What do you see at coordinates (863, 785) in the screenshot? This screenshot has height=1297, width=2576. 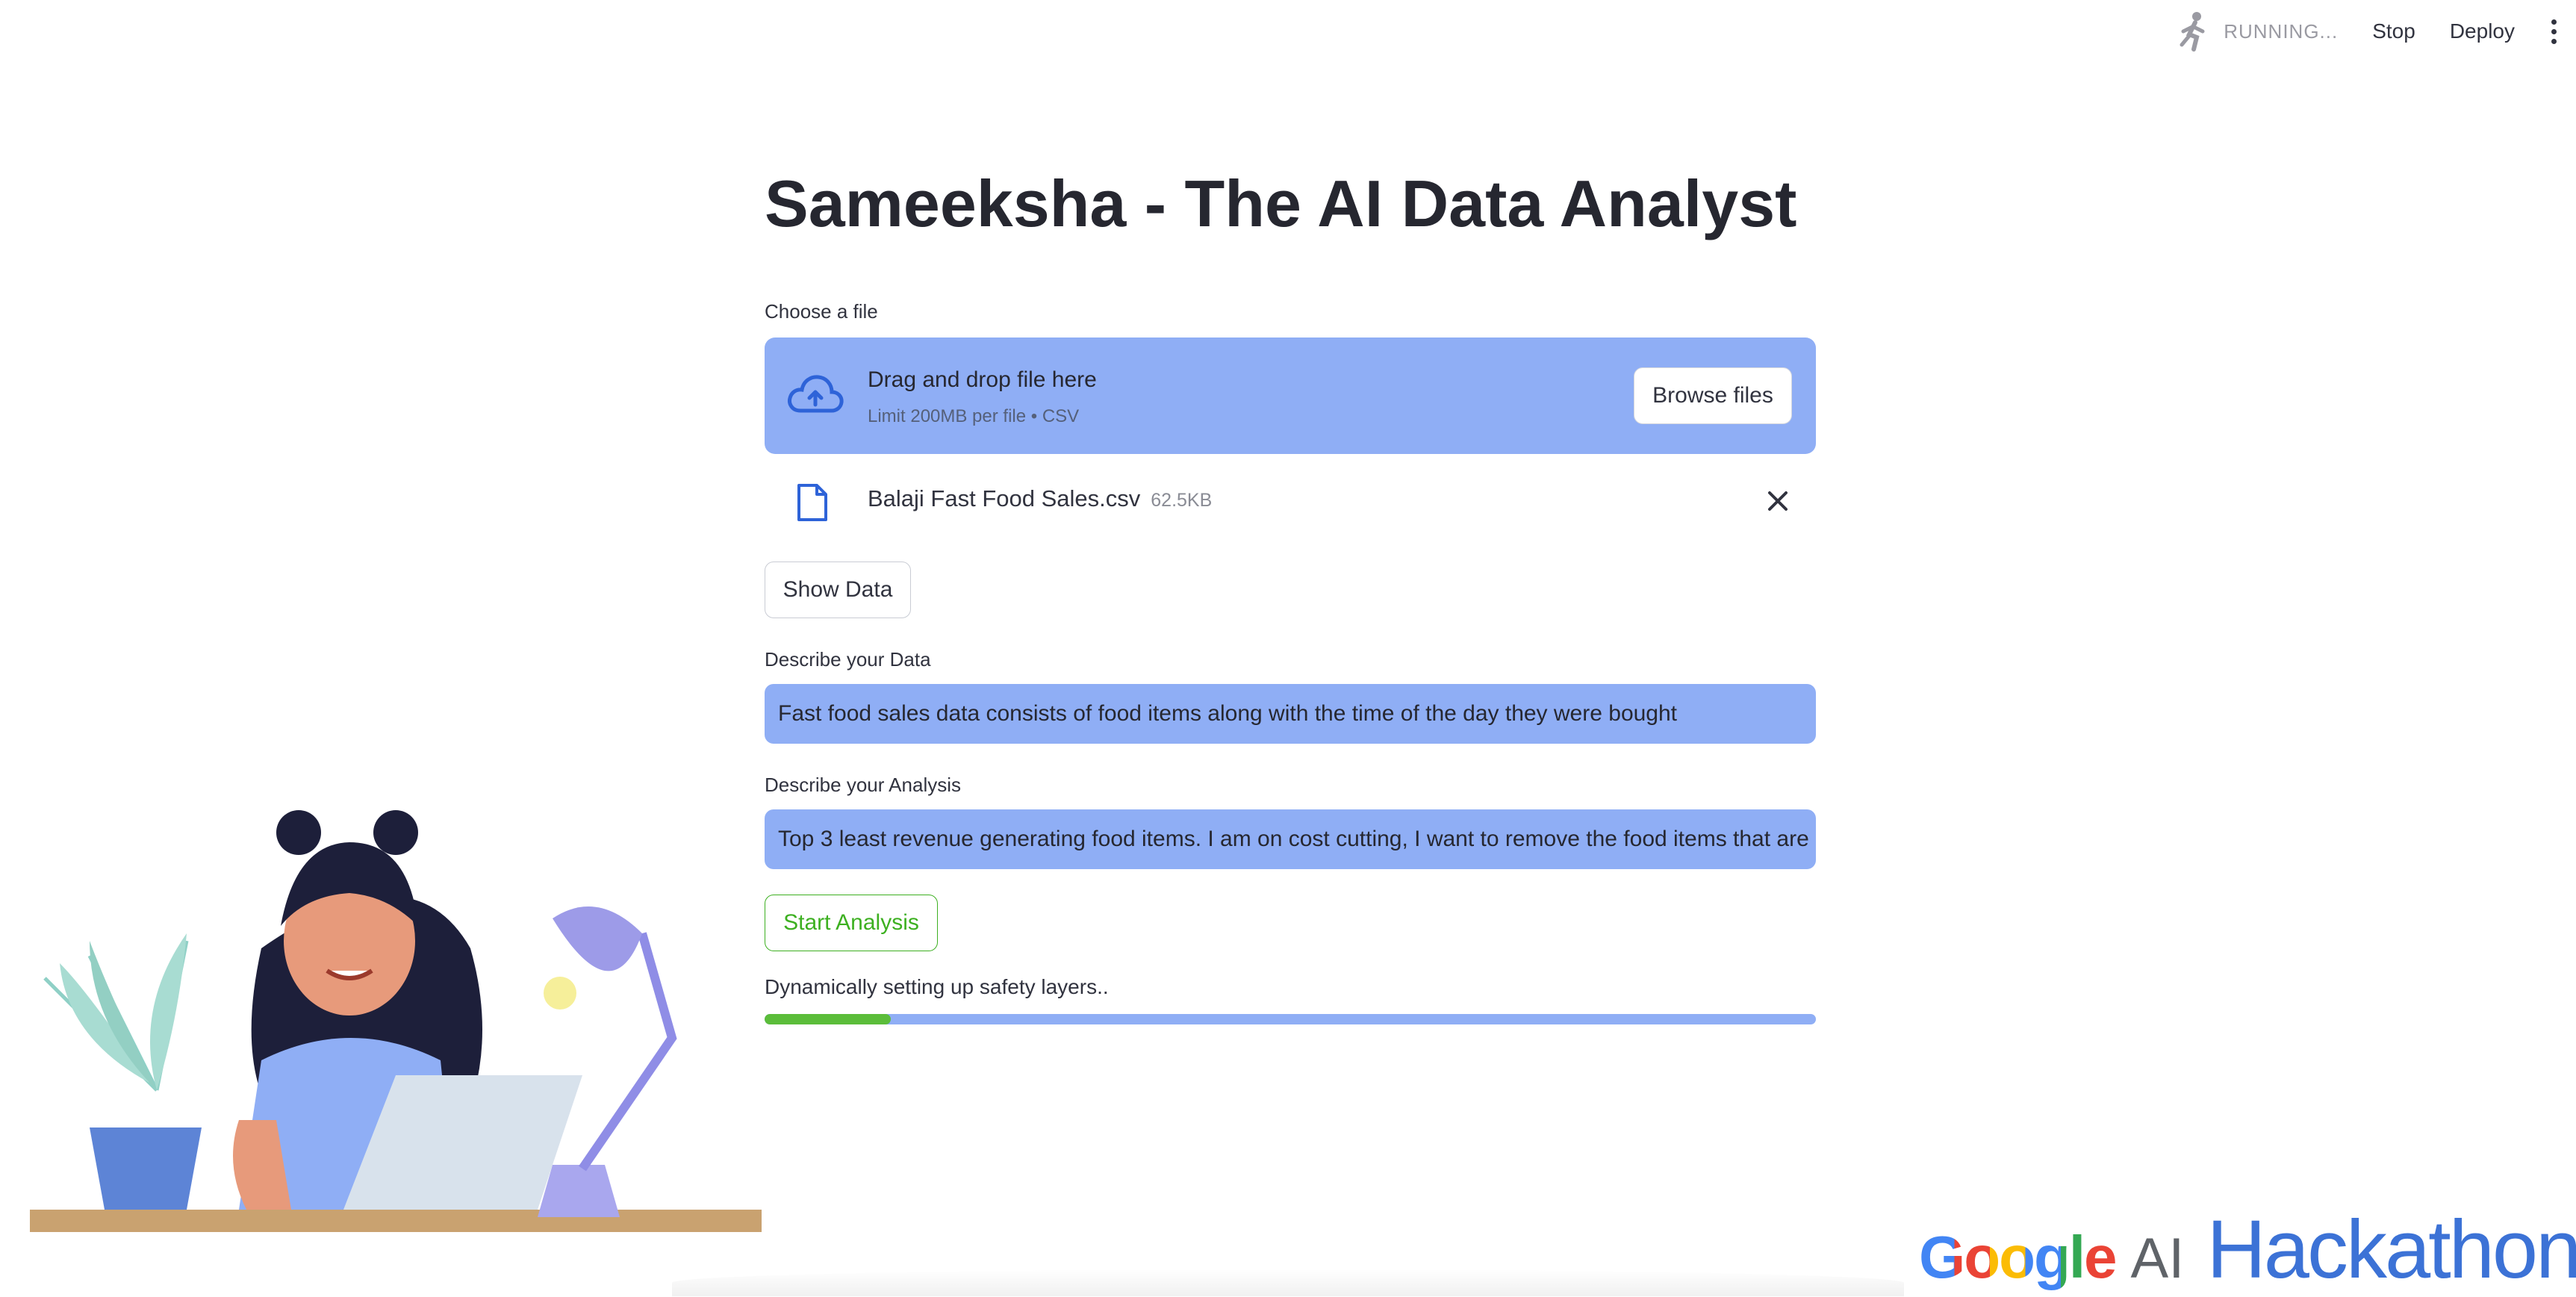 I see `describe-analysis-label: Describe your Analysis` at bounding box center [863, 785].